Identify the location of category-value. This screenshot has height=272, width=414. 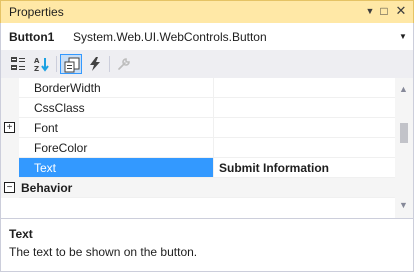
(304, 188).